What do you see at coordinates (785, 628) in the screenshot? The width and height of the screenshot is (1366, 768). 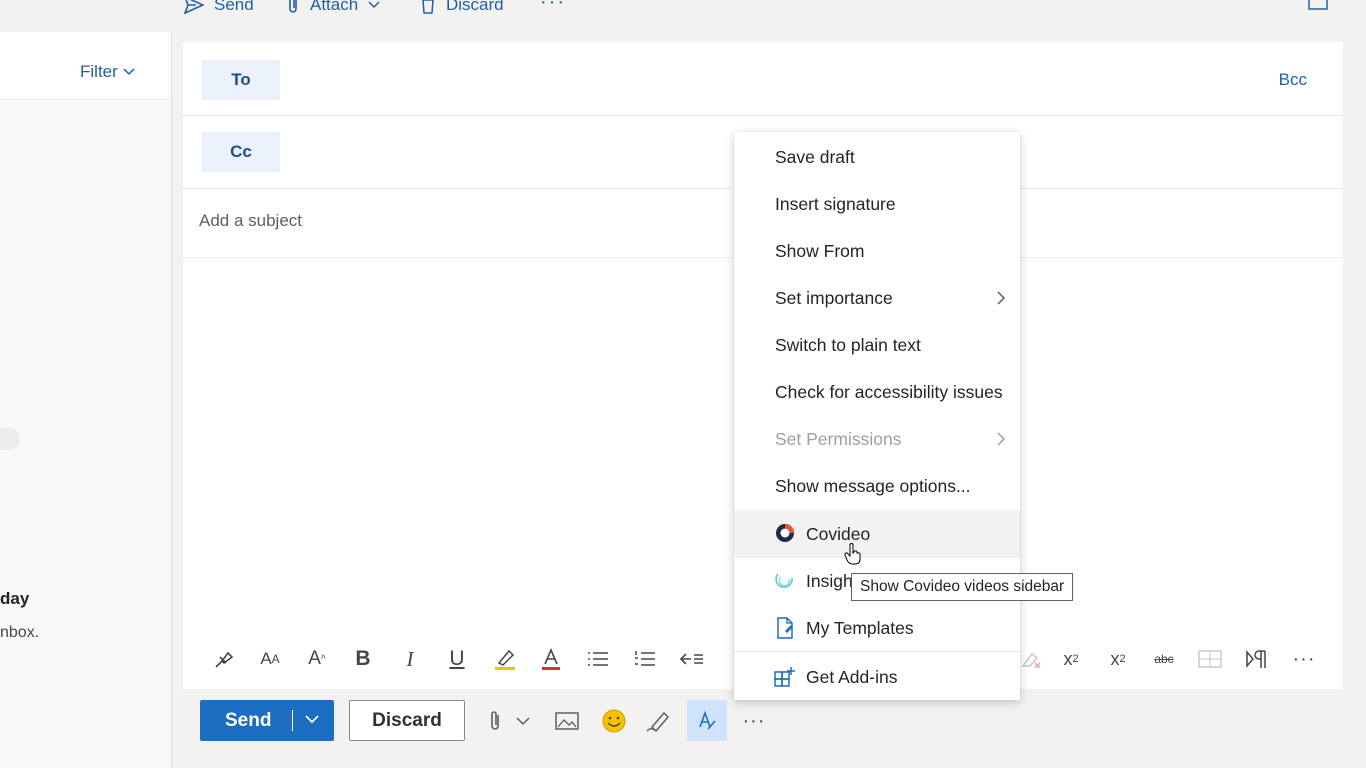 I see `templates-icon` at bounding box center [785, 628].